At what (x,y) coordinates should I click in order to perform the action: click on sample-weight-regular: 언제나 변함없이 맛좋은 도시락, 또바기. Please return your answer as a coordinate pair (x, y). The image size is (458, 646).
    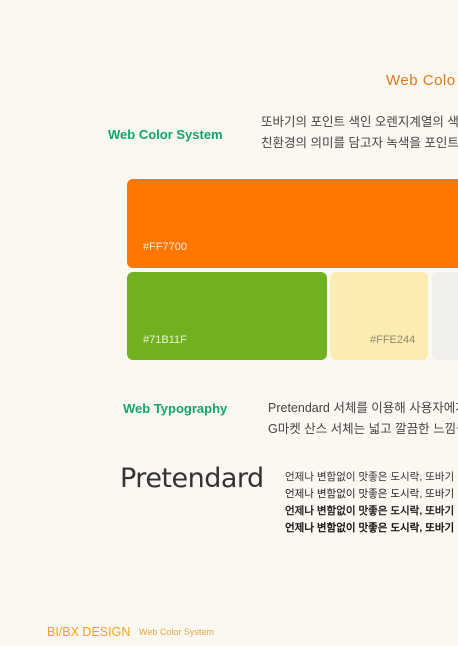
    Looking at the image, I should click on (370, 477).